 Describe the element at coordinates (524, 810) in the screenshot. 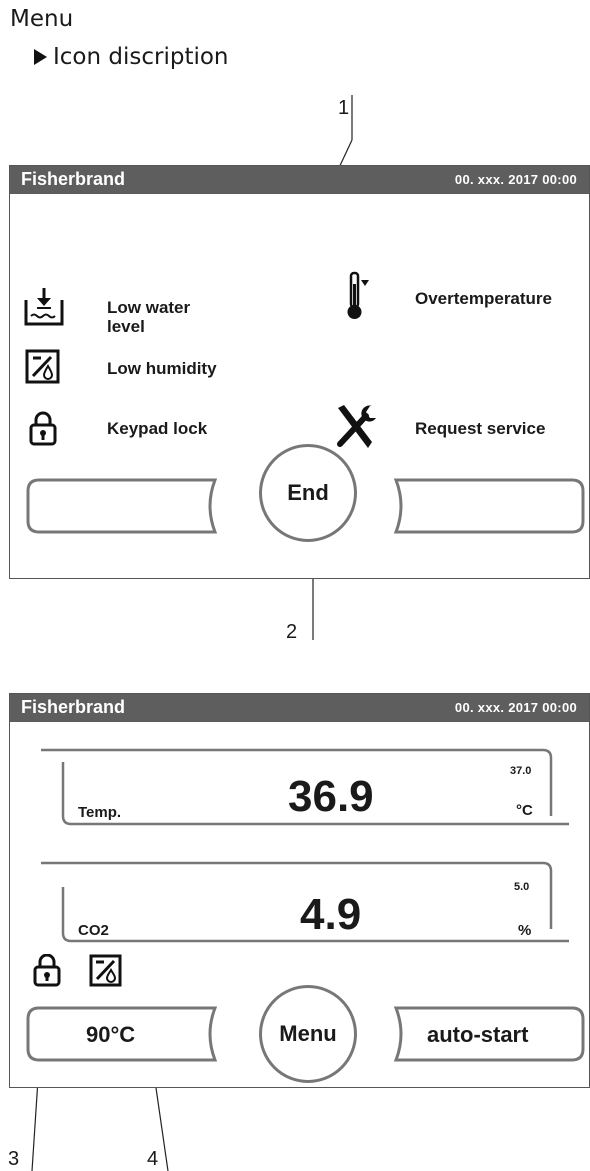

I see `temp-unit: °C` at that location.